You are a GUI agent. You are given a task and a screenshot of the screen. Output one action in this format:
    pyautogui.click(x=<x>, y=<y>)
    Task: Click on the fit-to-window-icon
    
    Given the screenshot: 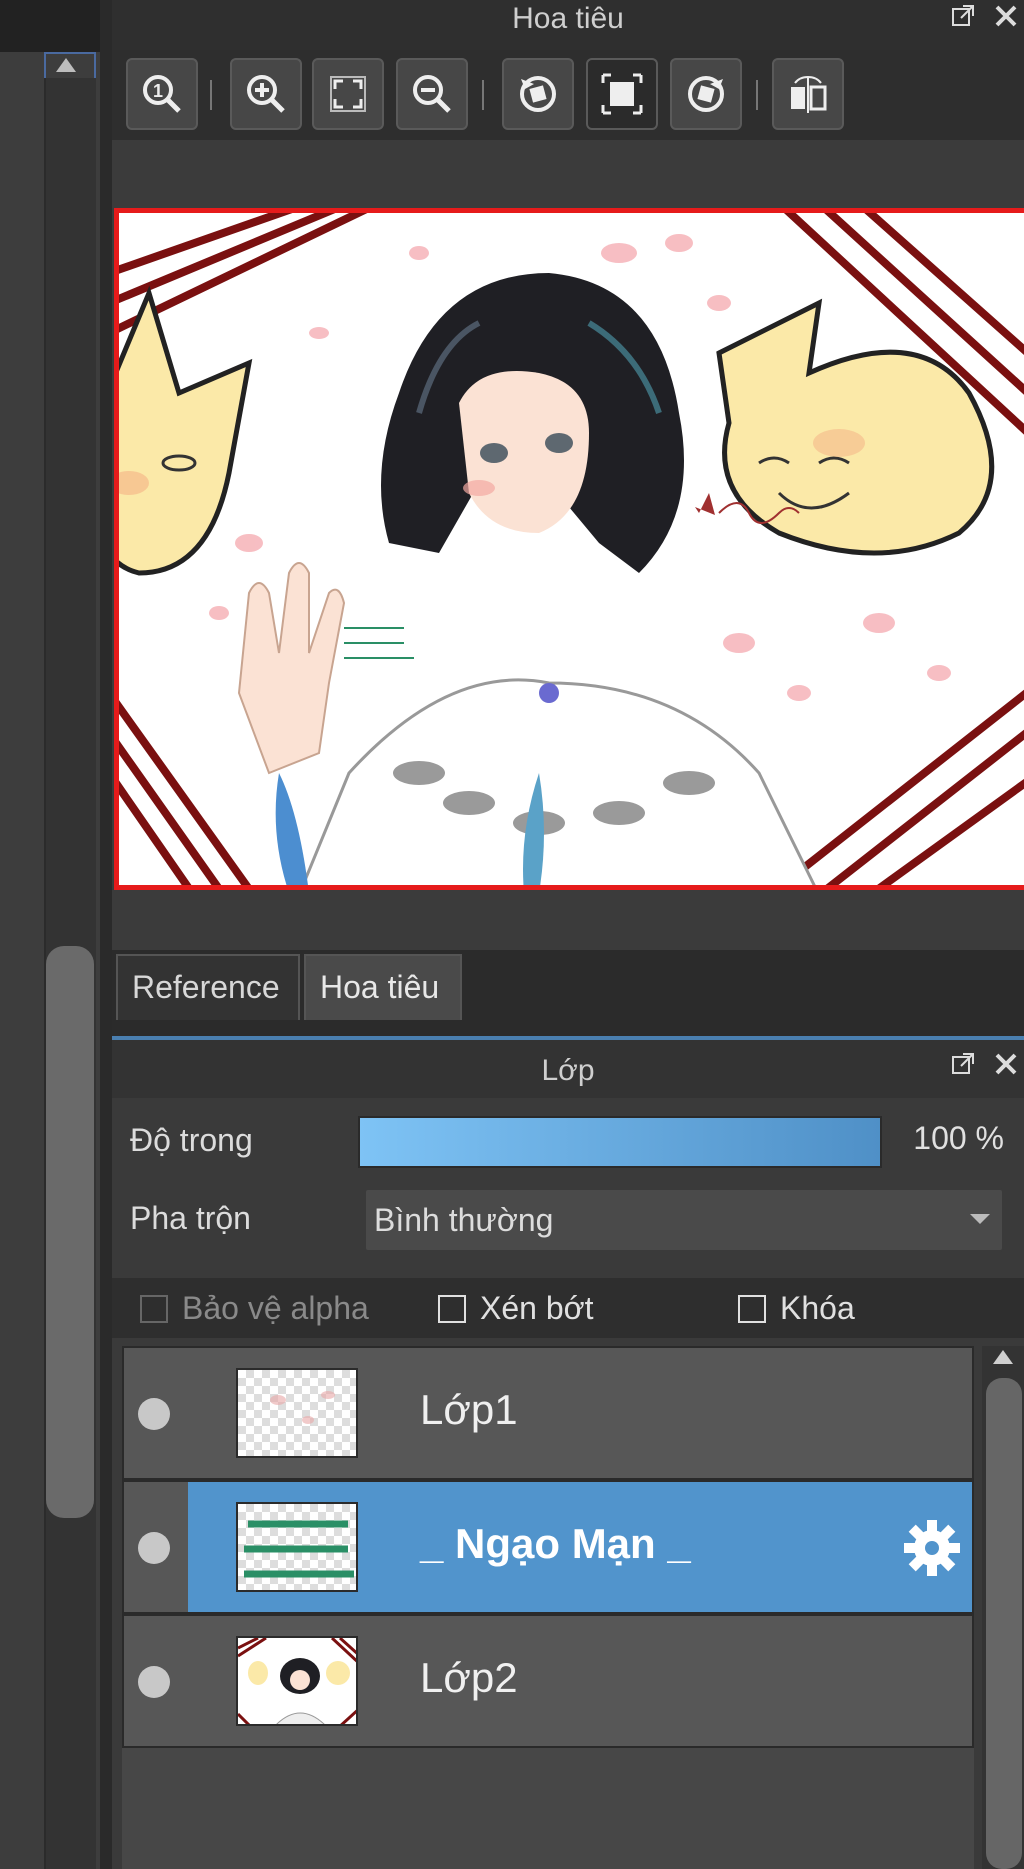 What is the action you would take?
    pyautogui.click(x=348, y=94)
    